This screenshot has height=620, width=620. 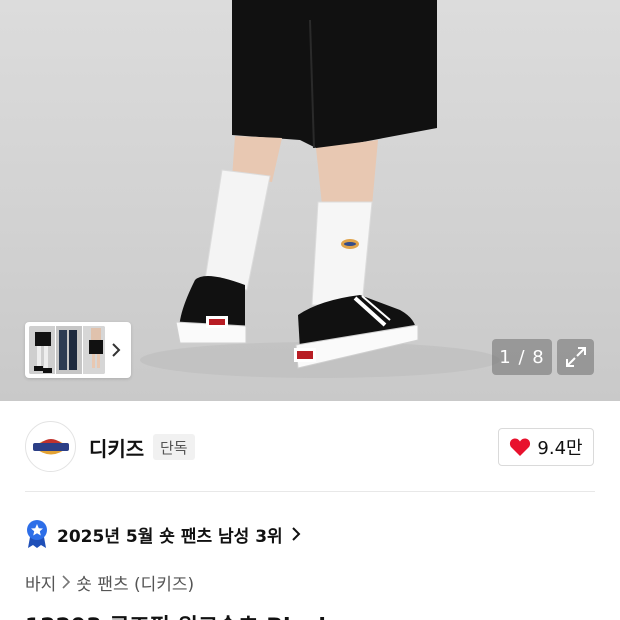 What do you see at coordinates (310, 447) in the screenshot?
I see `brand-row: 디키즈 단독 9.4만` at bounding box center [310, 447].